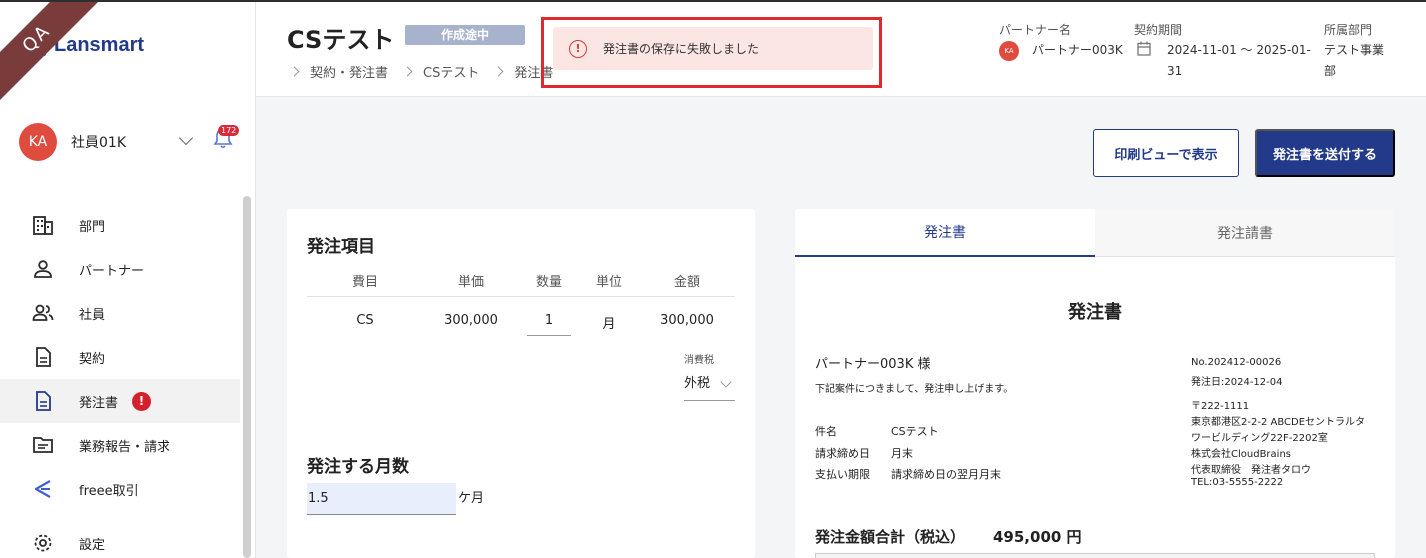 This screenshot has width=1426, height=558. What do you see at coordinates (109, 491) in the screenshot?
I see `sidebar-item-label: freee取引` at bounding box center [109, 491].